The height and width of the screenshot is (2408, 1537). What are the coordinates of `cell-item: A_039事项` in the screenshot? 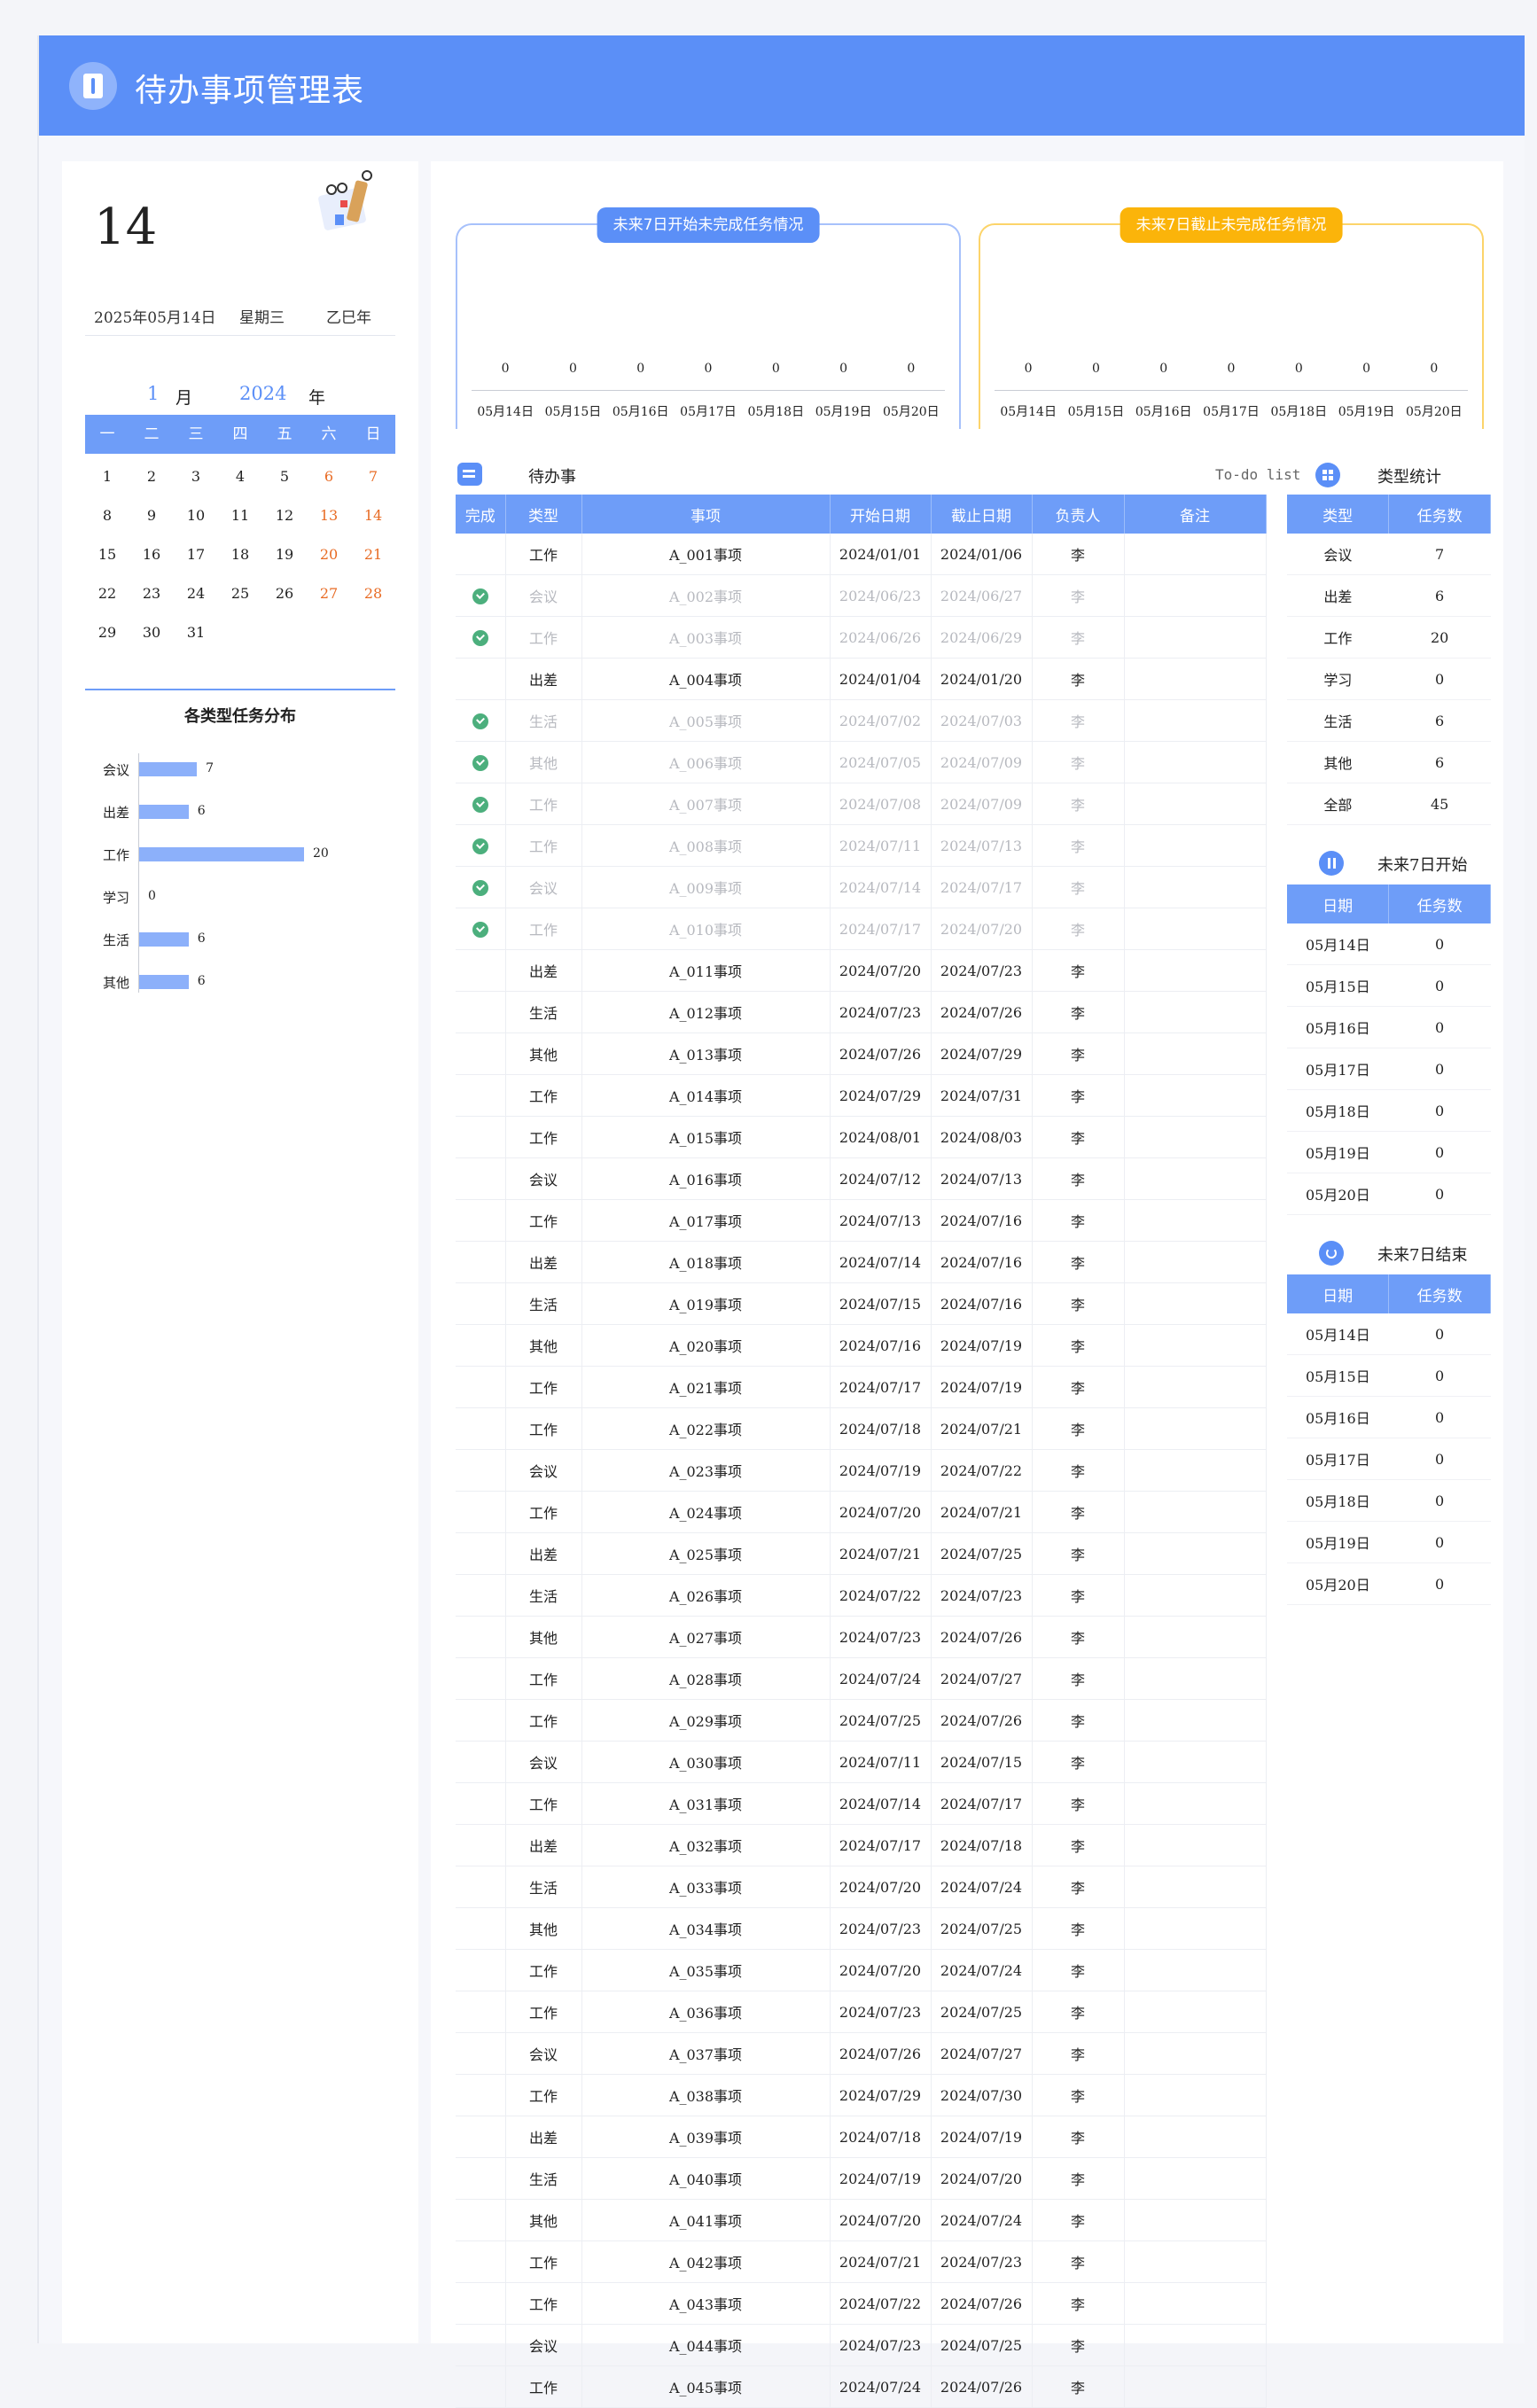 It's located at (706, 2137).